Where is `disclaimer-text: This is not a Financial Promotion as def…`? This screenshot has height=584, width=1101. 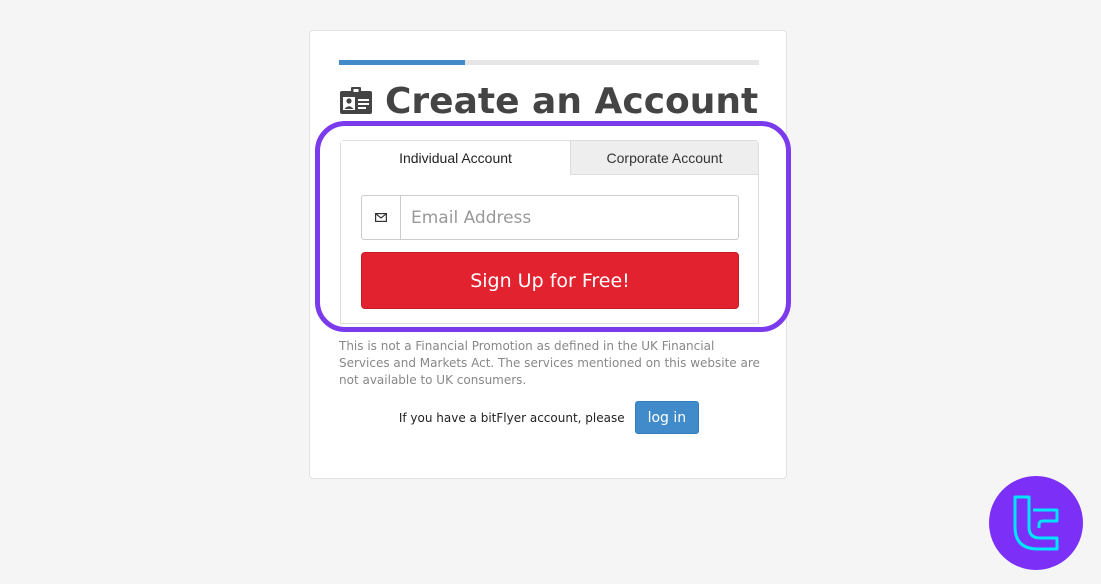 disclaimer-text: This is not a Financial Promotion as def… is located at coordinates (549, 363).